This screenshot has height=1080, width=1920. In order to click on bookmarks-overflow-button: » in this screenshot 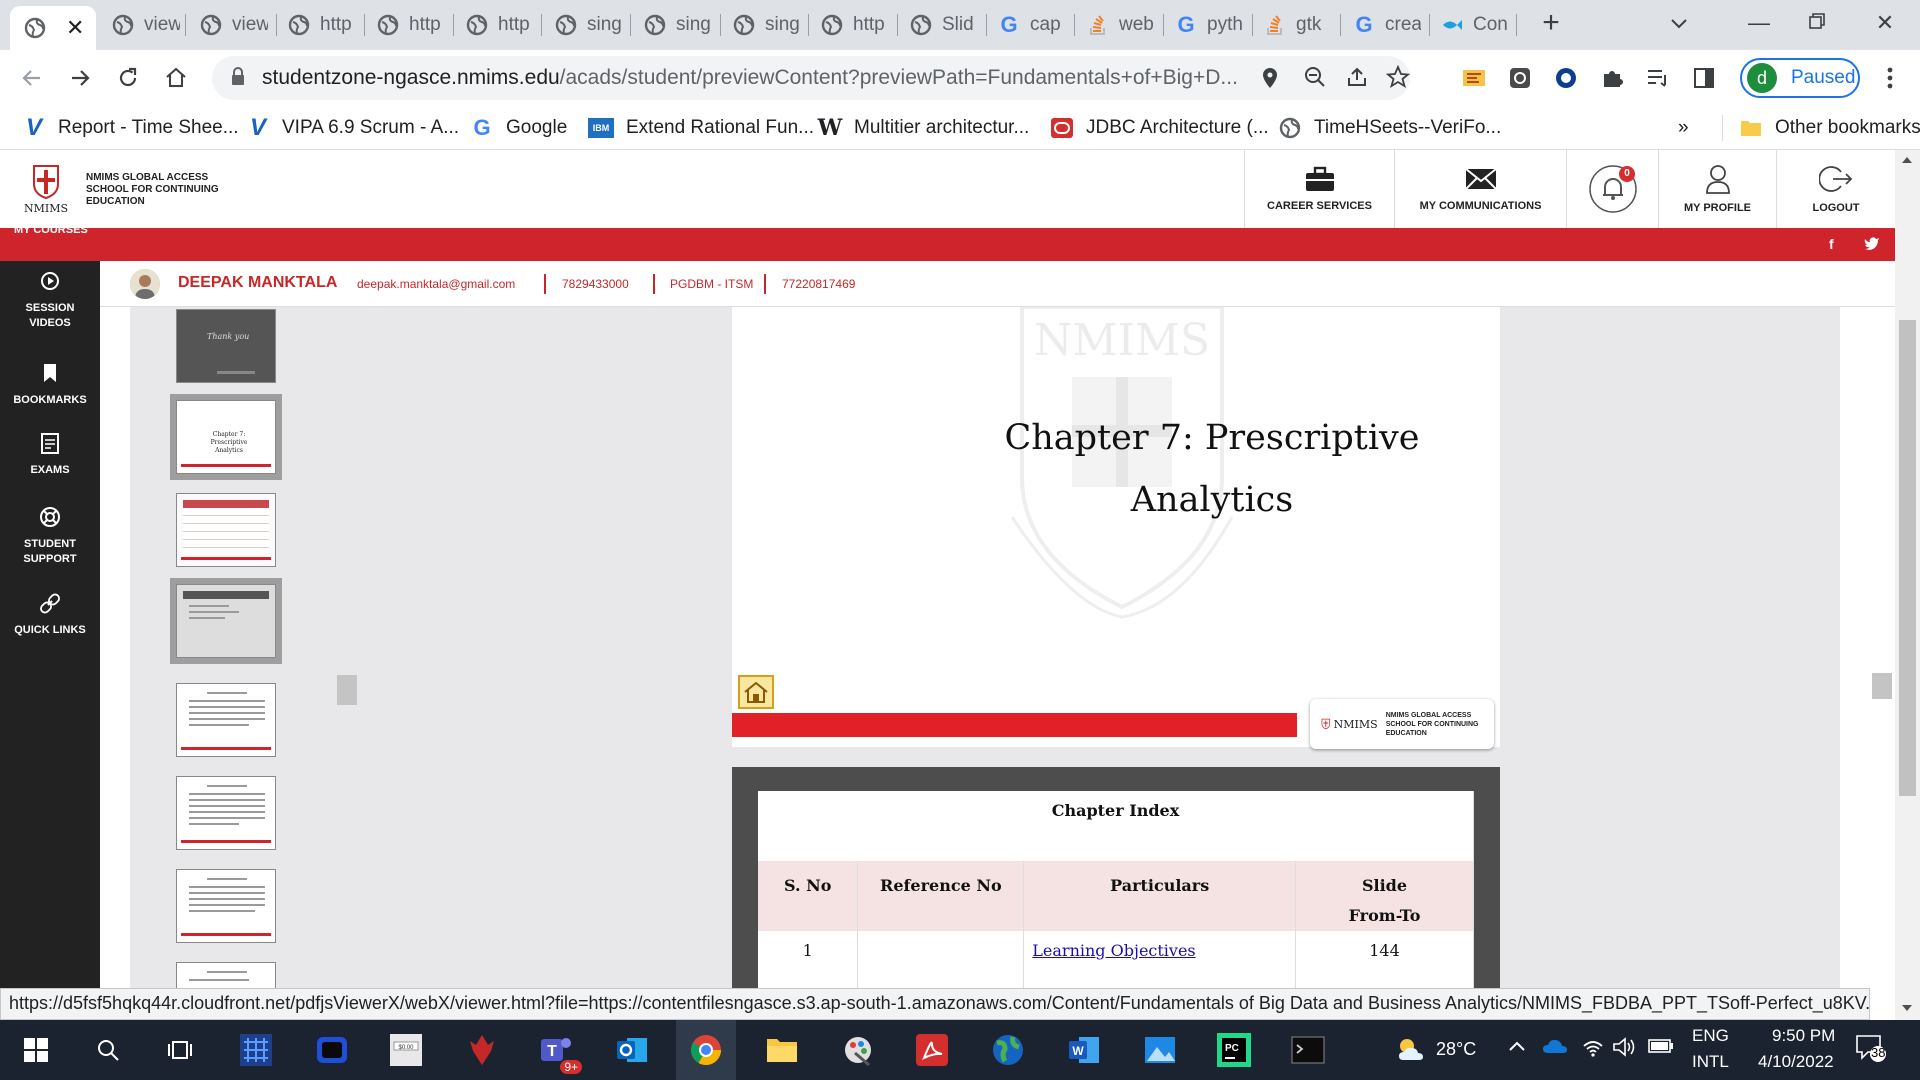, I will do `click(1683, 128)`.